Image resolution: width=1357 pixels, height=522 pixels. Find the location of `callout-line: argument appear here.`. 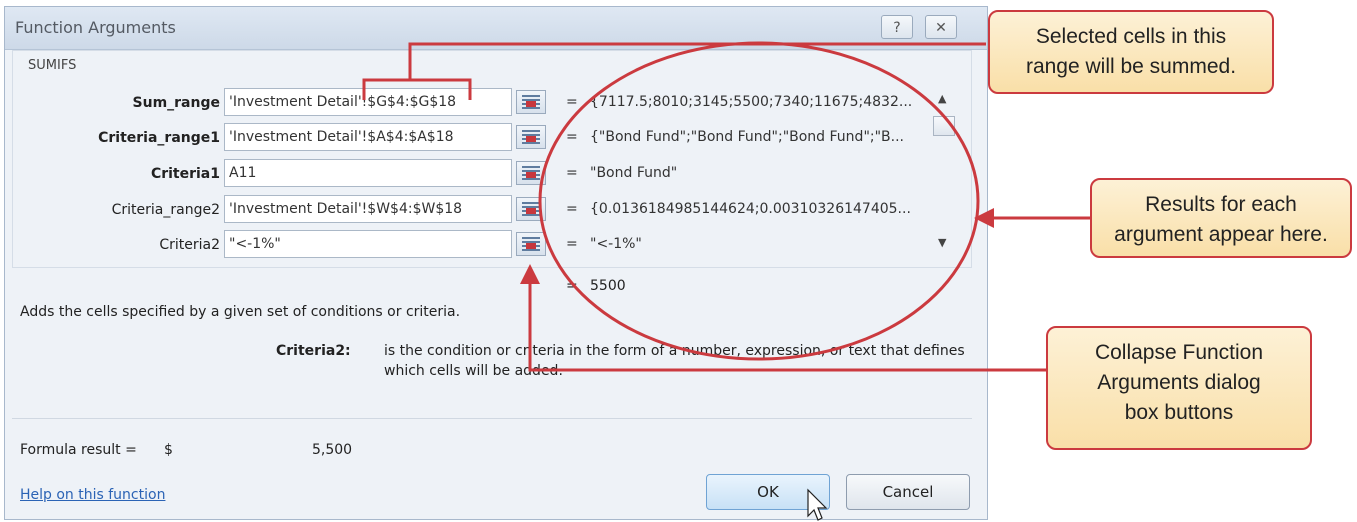

callout-line: argument appear here. is located at coordinates (1221, 234).